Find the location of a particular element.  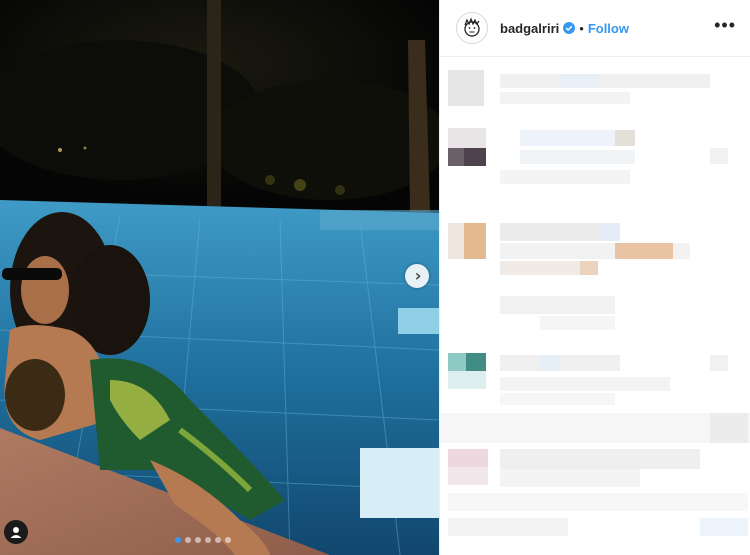

avatar-sketch-icon is located at coordinates (472, 27).